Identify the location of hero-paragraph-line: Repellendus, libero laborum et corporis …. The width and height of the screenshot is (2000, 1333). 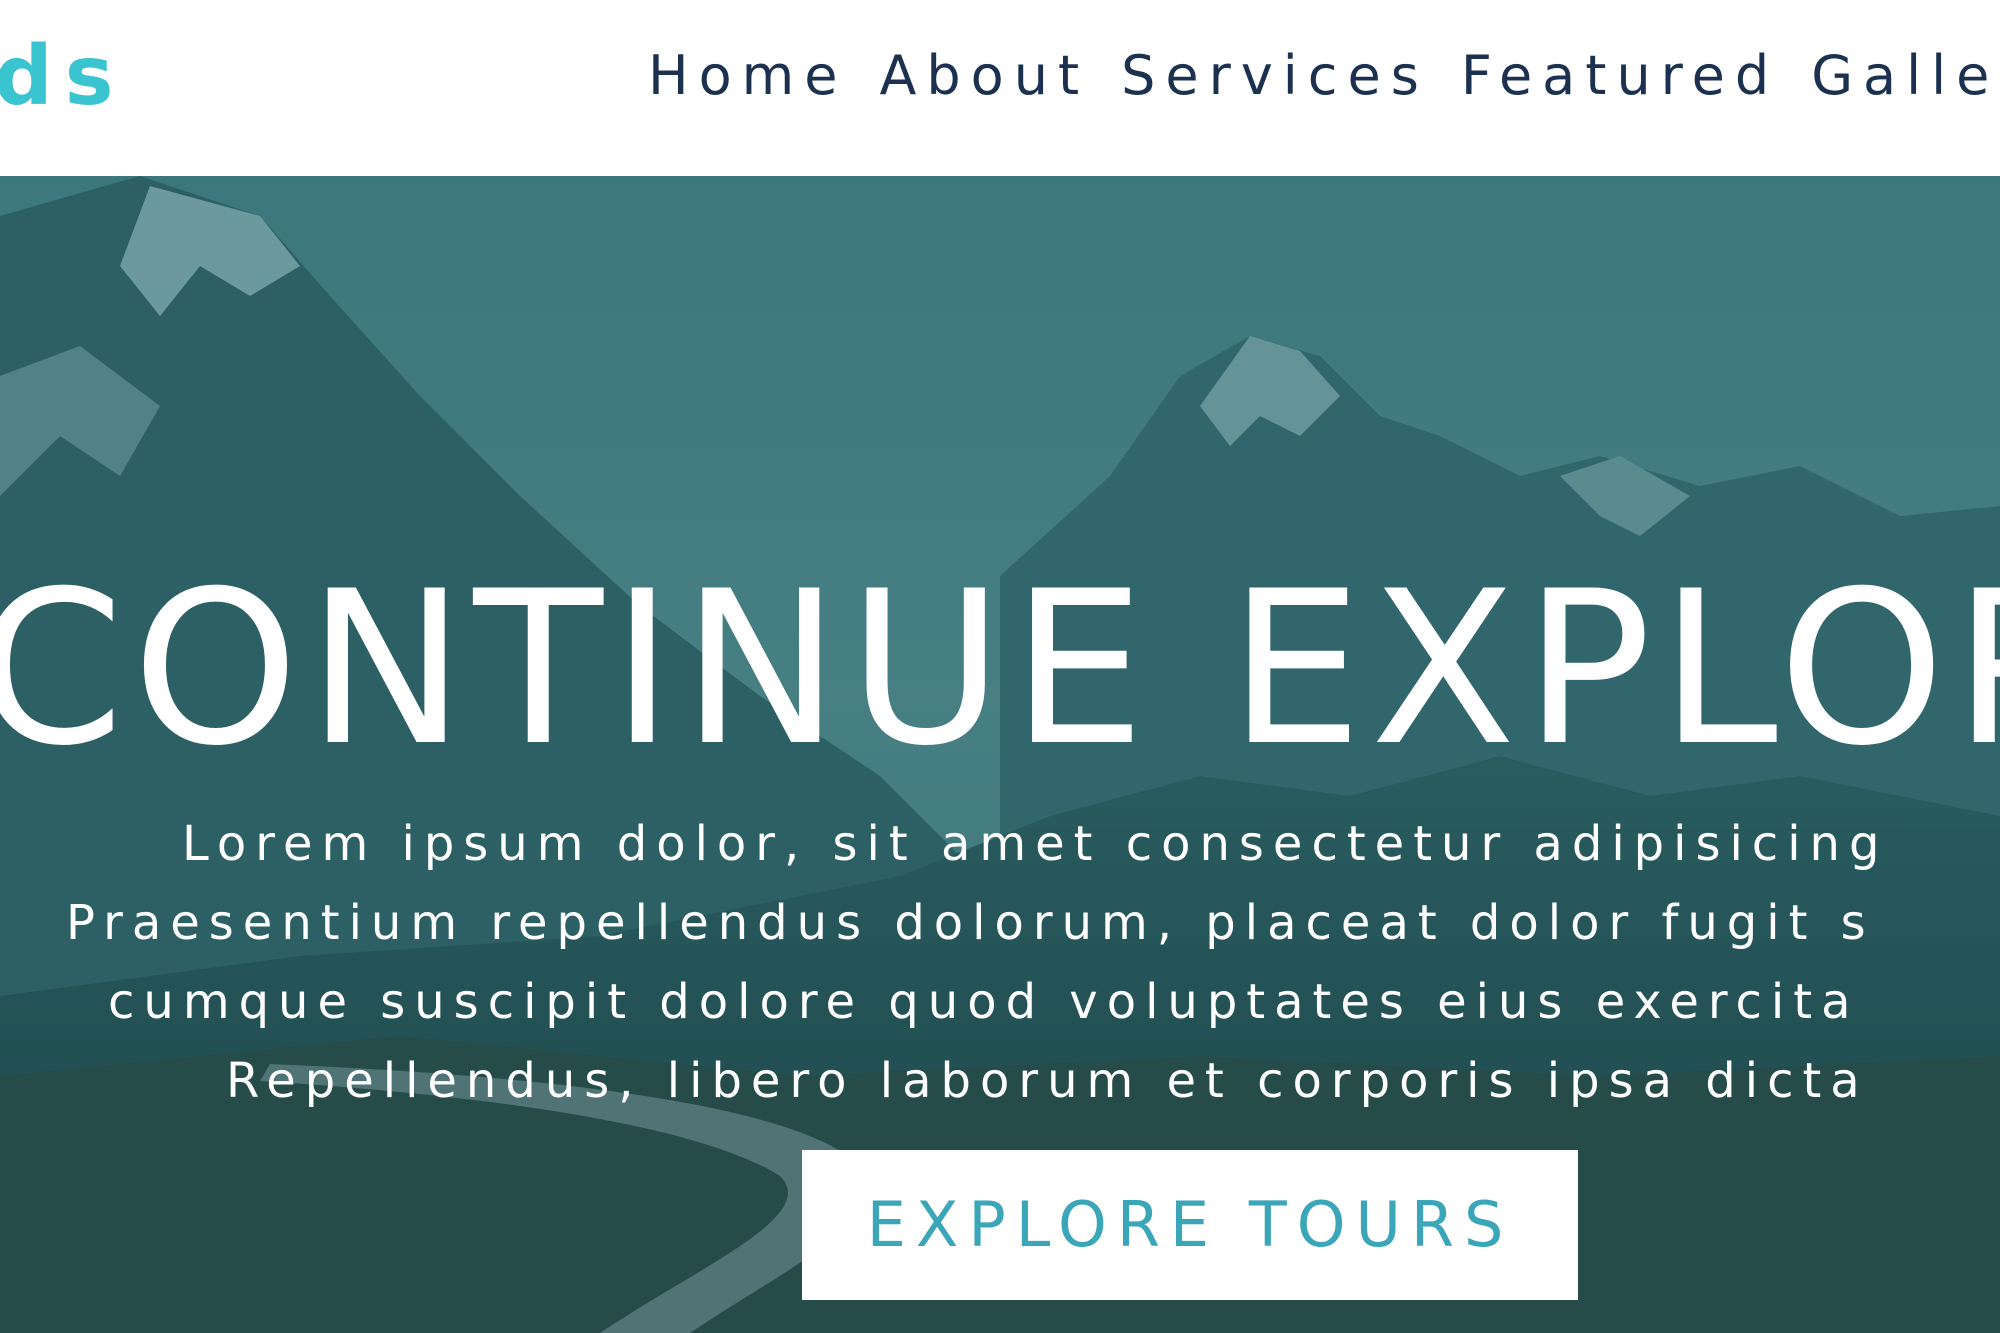
(1047, 1081).